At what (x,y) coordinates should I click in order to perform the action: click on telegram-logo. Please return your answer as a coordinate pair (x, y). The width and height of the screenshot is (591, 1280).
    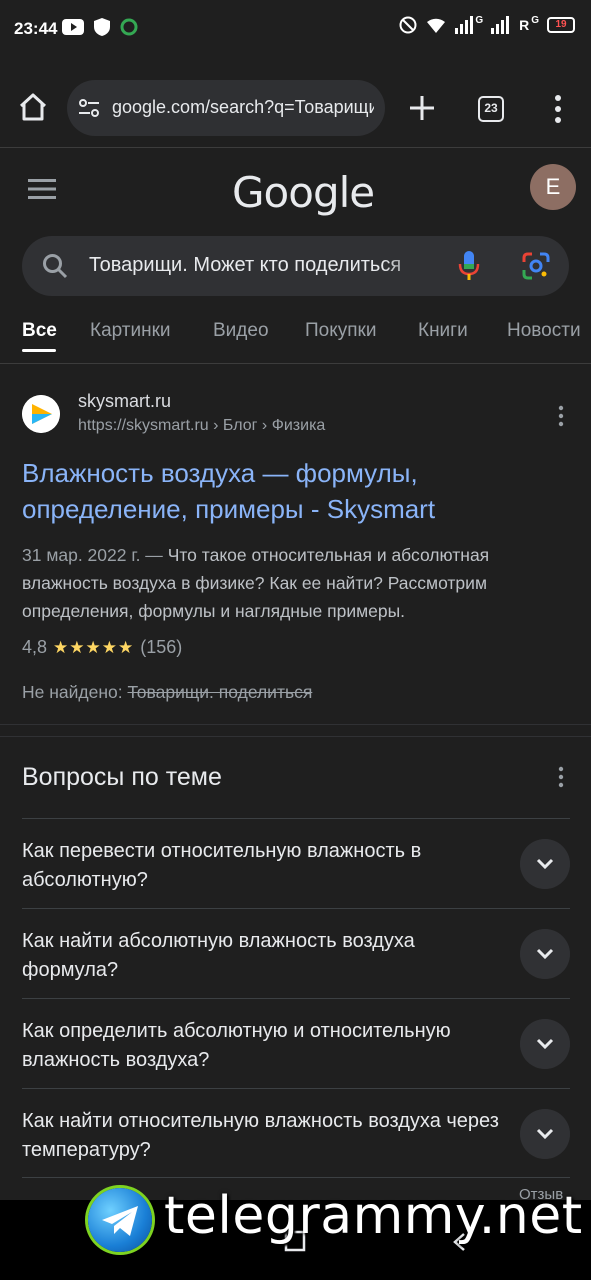
    Looking at the image, I should click on (120, 1220).